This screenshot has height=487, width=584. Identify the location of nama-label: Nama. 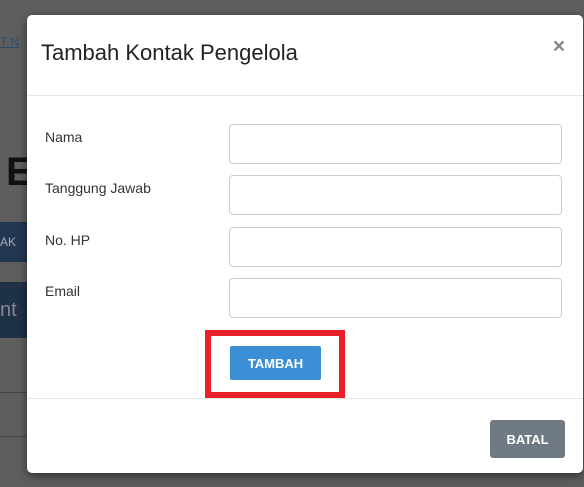
(64, 137).